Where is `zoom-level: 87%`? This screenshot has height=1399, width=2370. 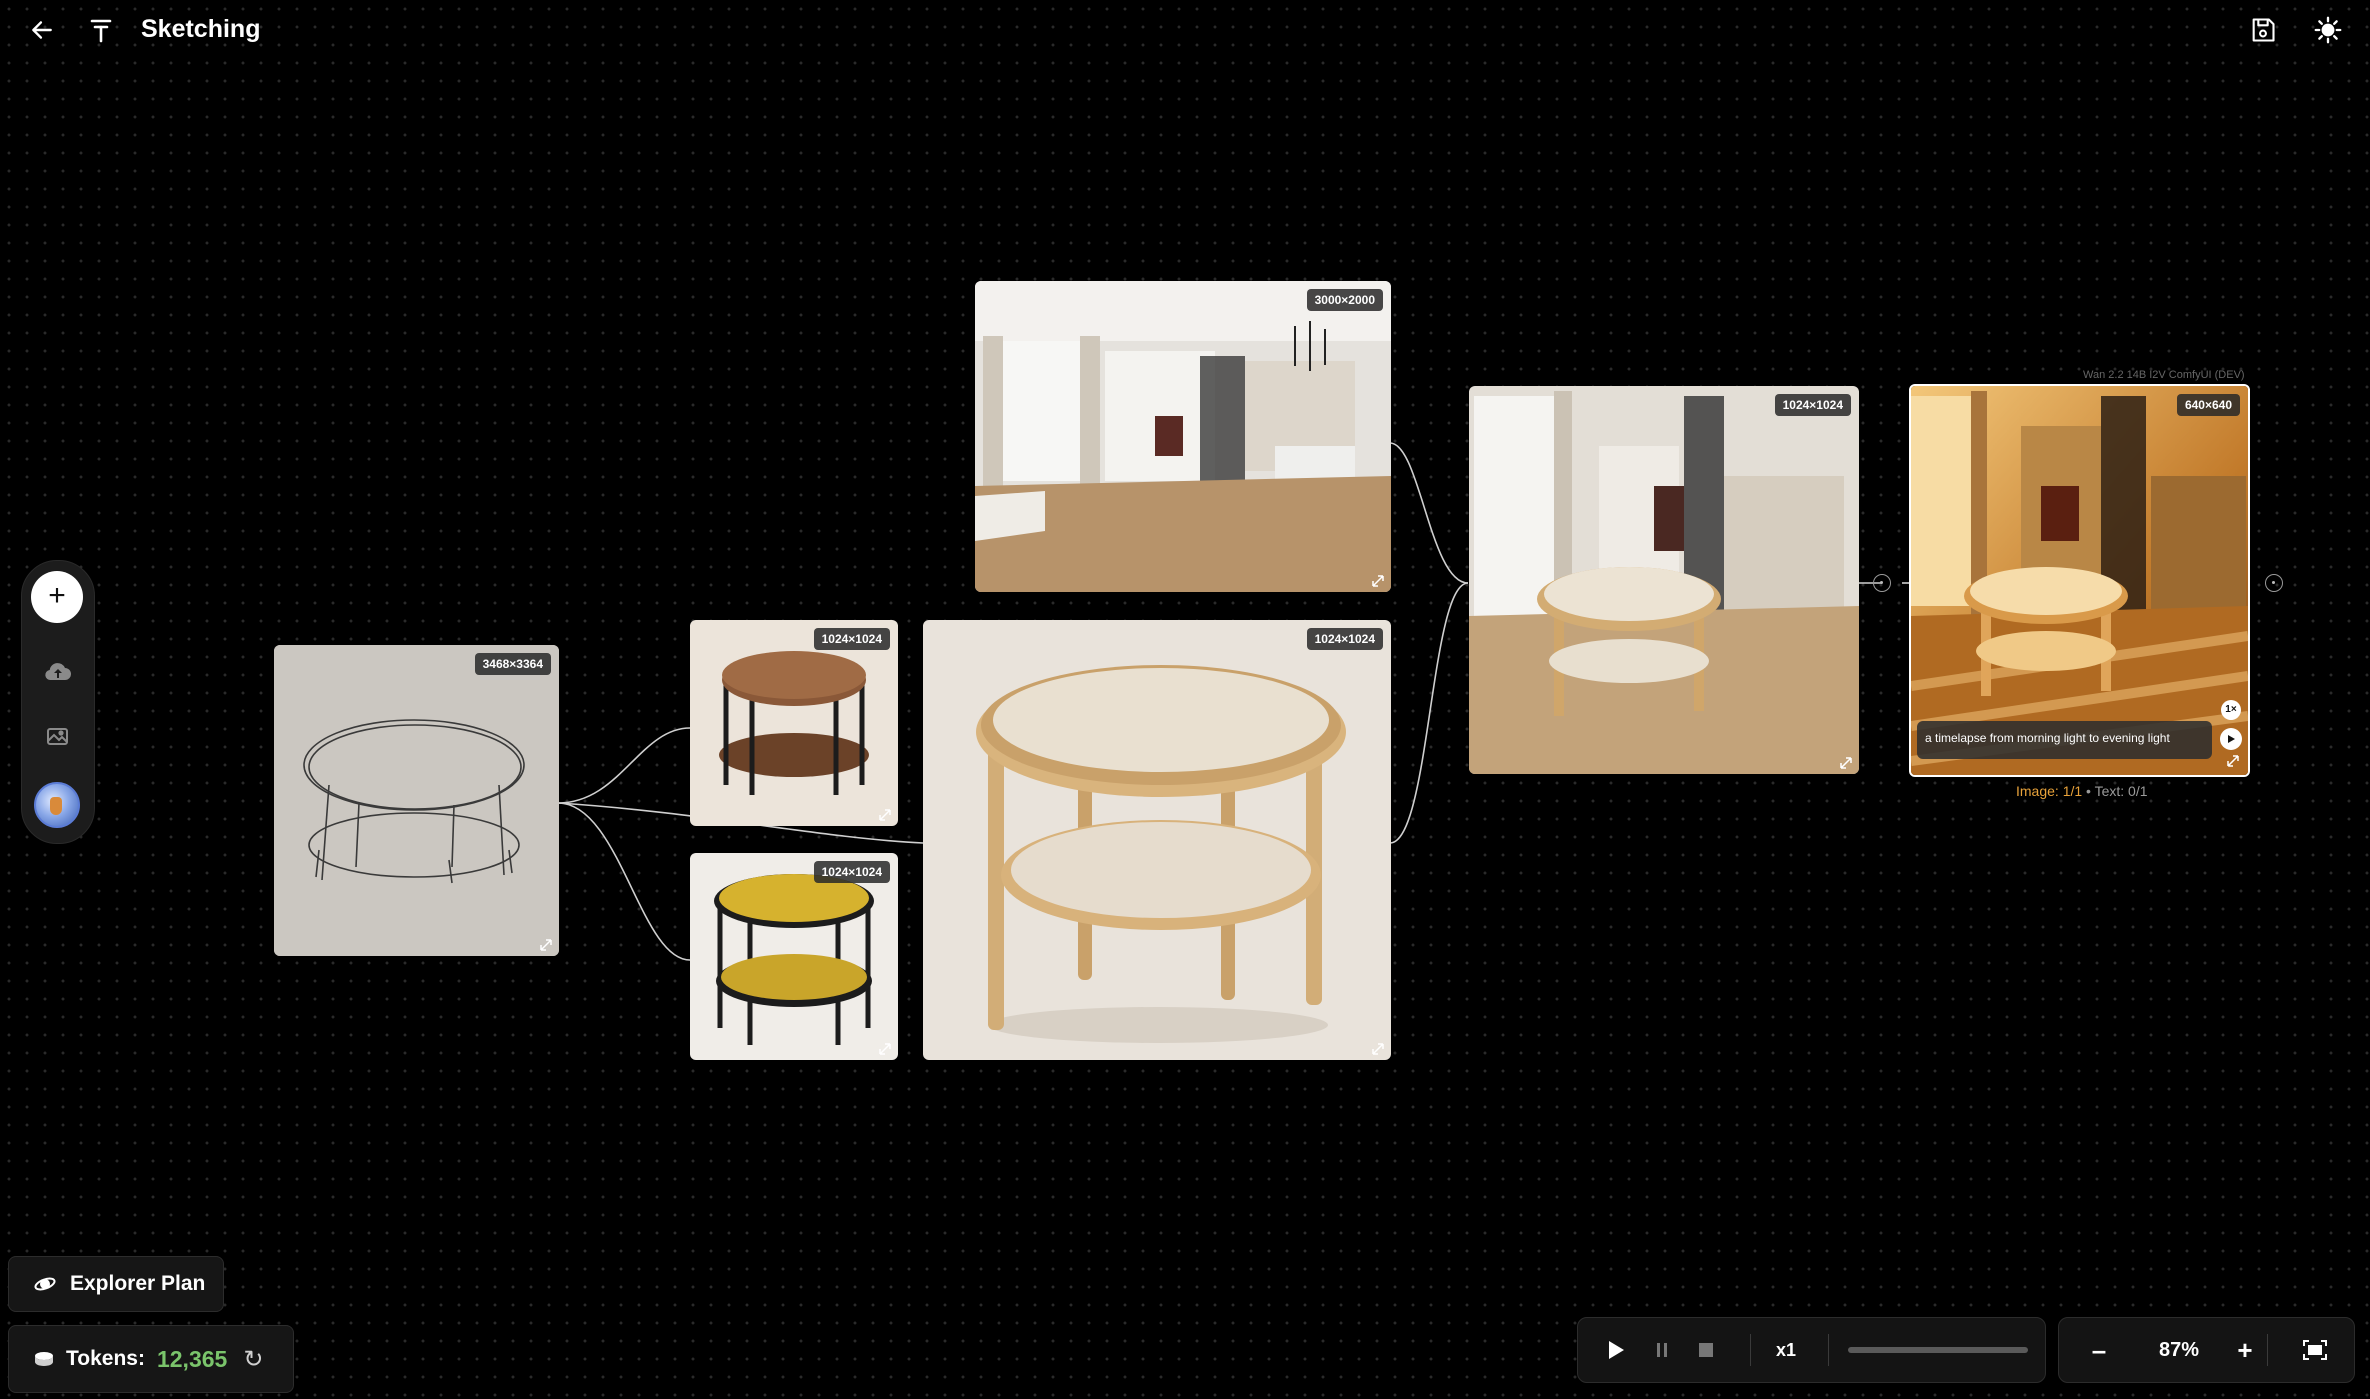
zoom-level: 87% is located at coordinates (2179, 1349).